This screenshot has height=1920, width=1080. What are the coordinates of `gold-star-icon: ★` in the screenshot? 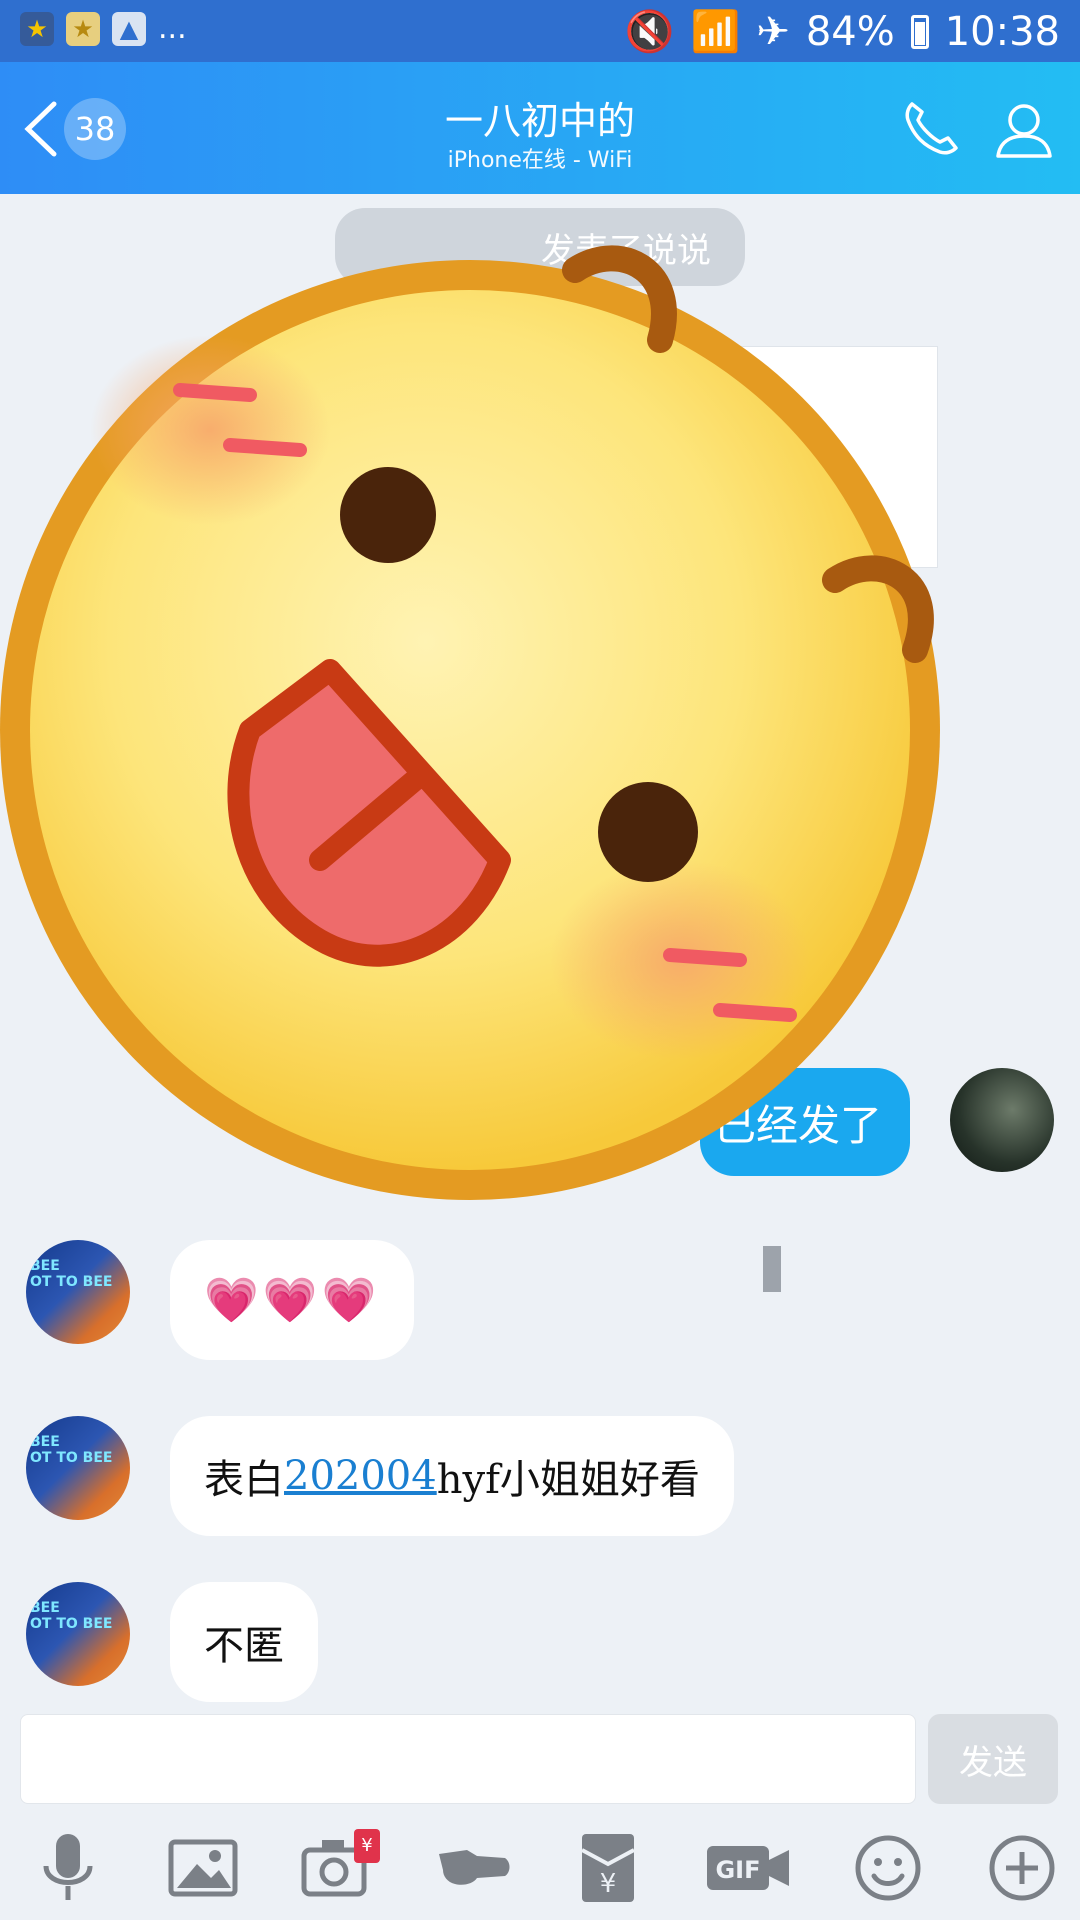 It's located at (83, 29).